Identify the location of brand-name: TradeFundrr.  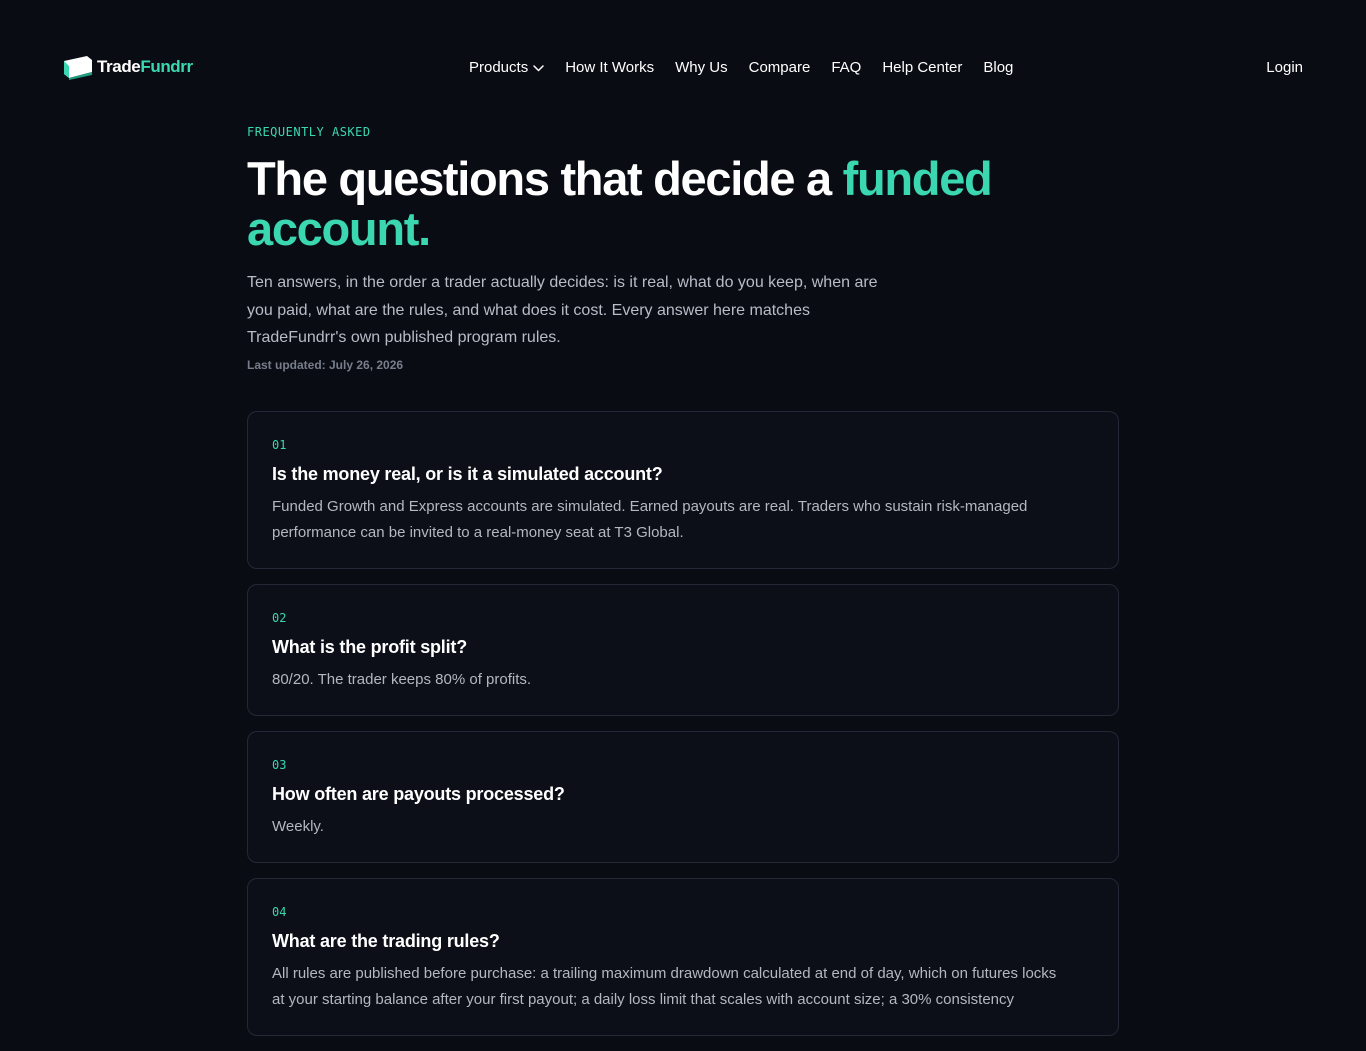
(145, 67).